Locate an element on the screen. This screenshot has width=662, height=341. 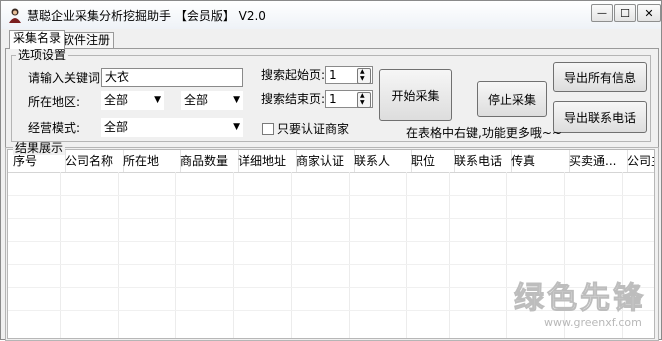
province-value: 全部 is located at coordinates (116, 100).